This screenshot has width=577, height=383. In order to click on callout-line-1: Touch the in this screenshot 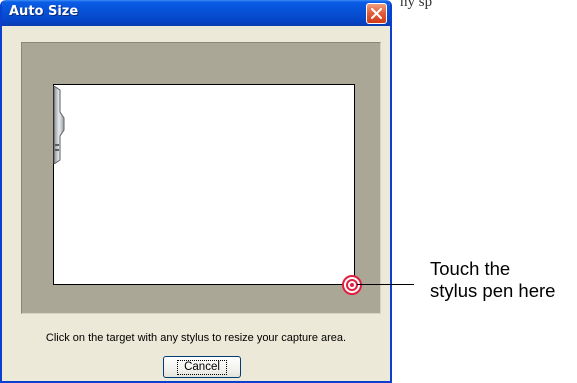, I will do `click(470, 268)`.